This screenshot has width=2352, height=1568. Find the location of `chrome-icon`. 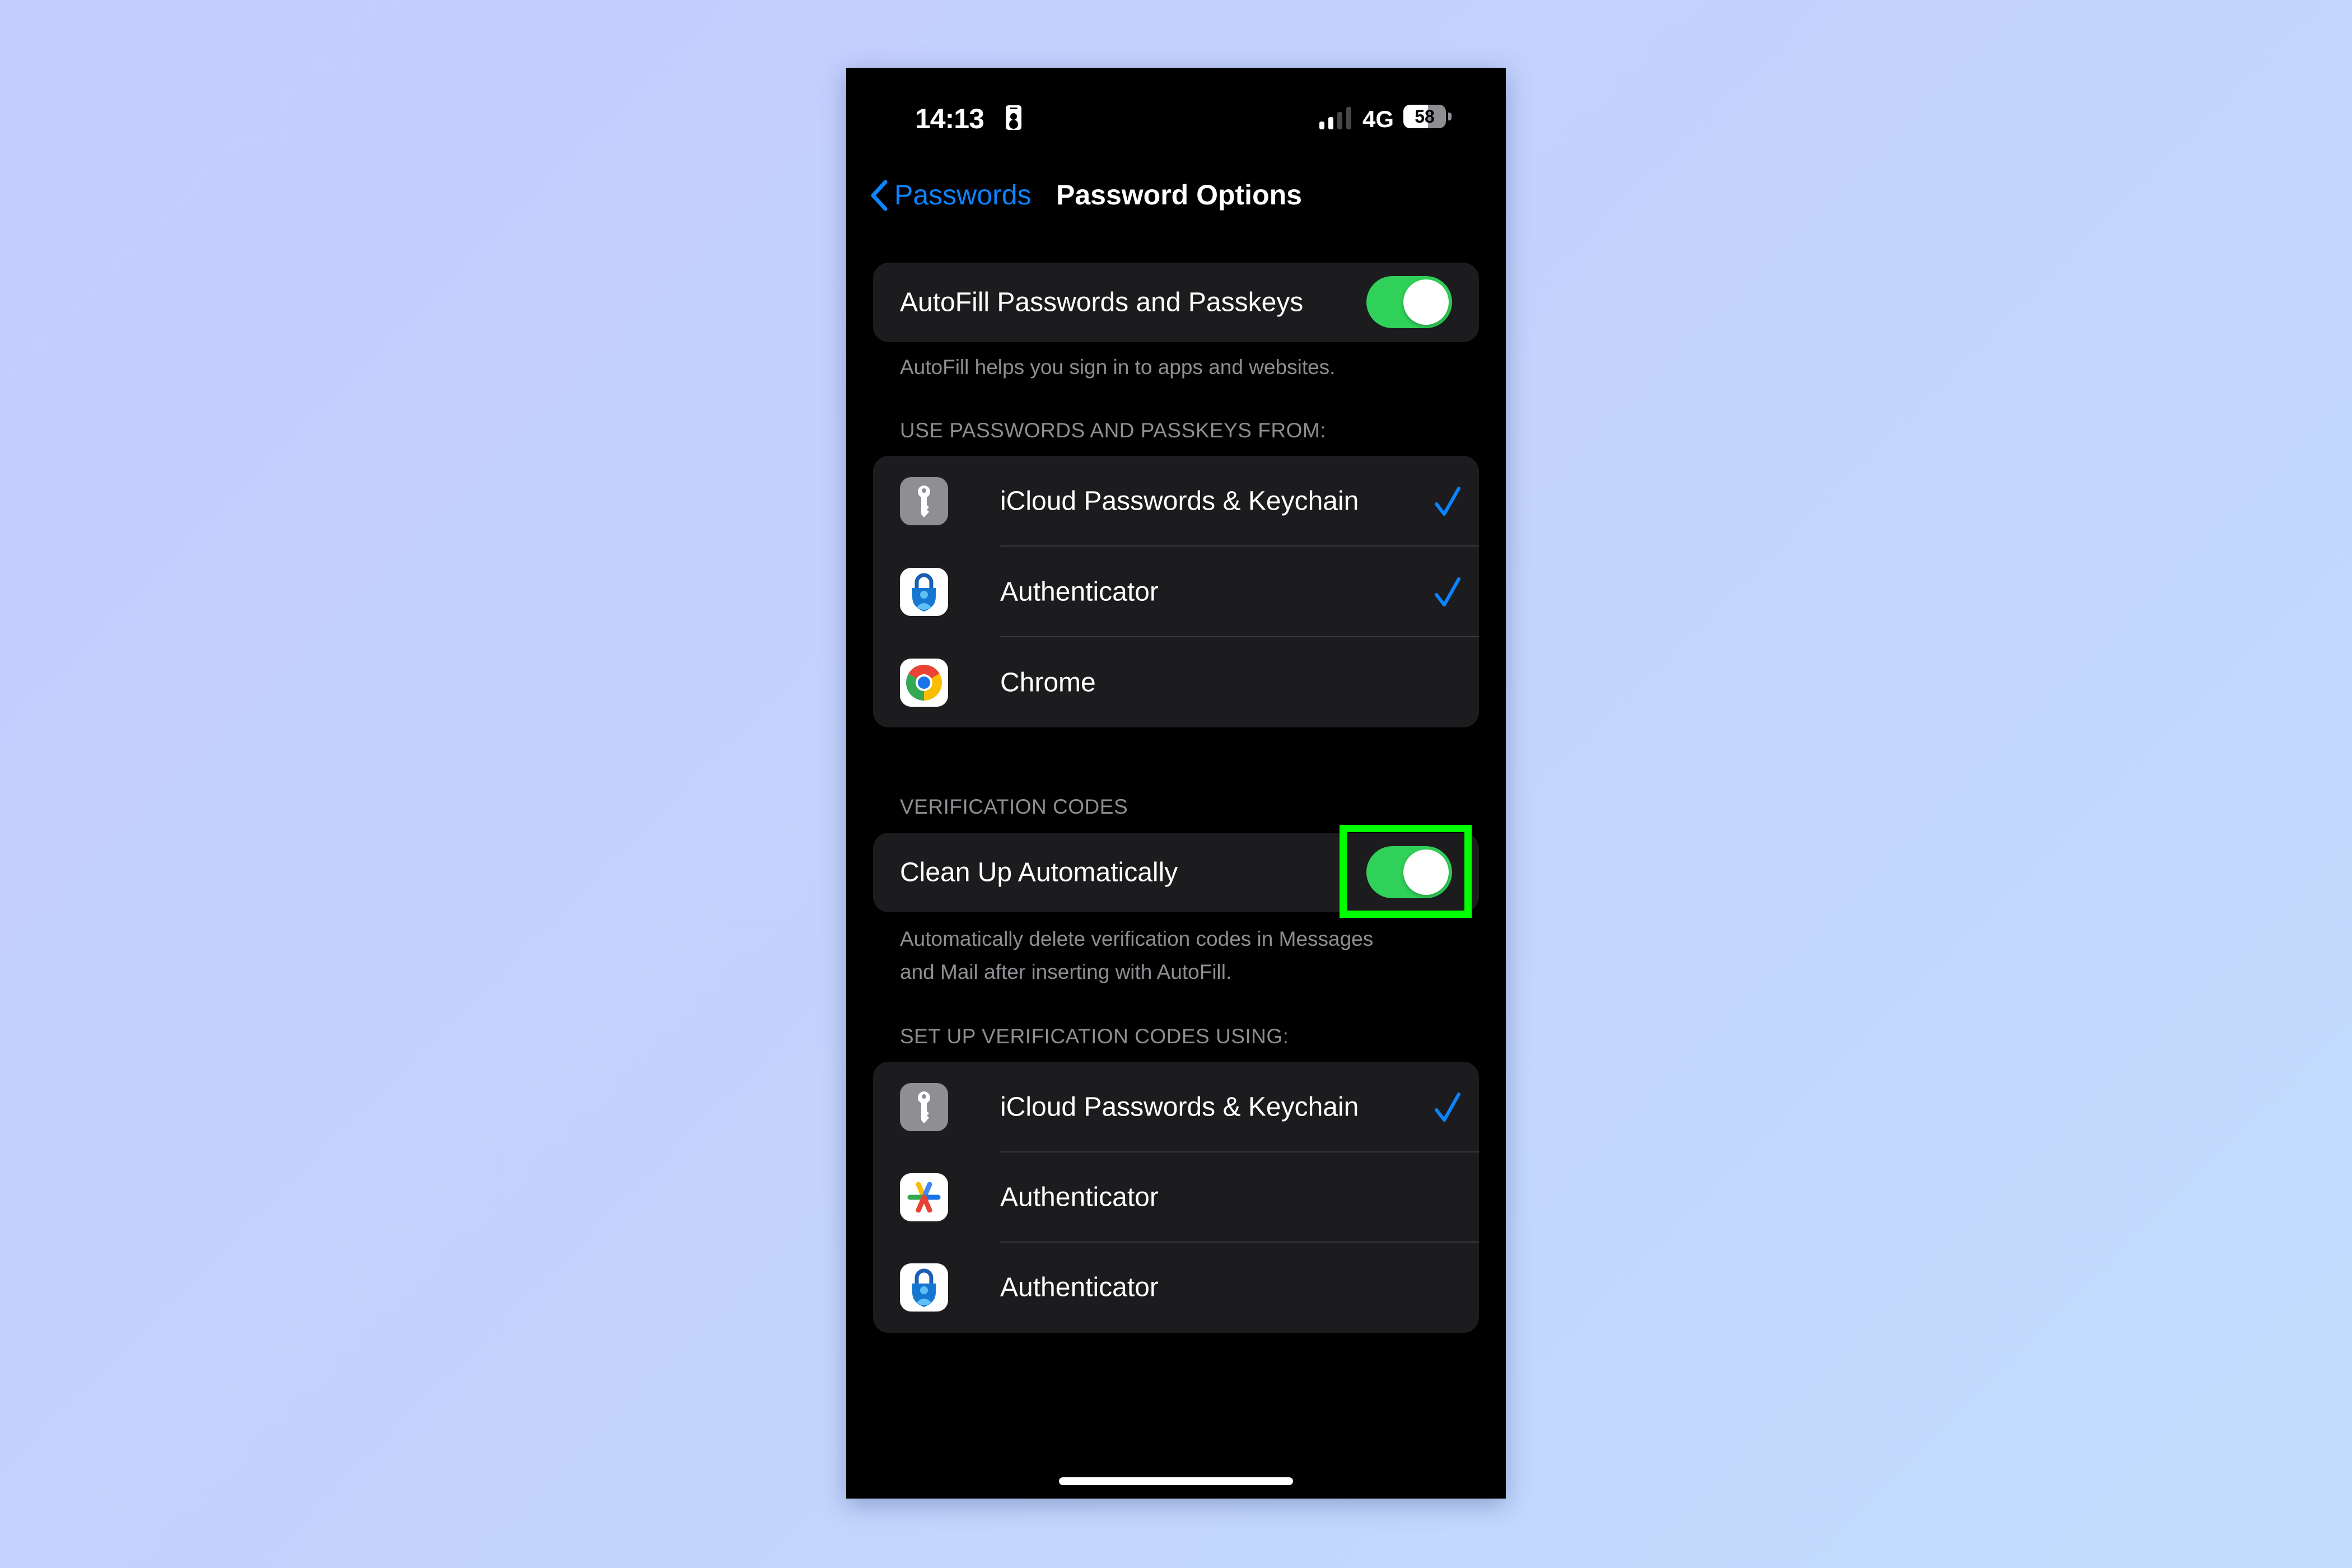

chrome-icon is located at coordinates (924, 683).